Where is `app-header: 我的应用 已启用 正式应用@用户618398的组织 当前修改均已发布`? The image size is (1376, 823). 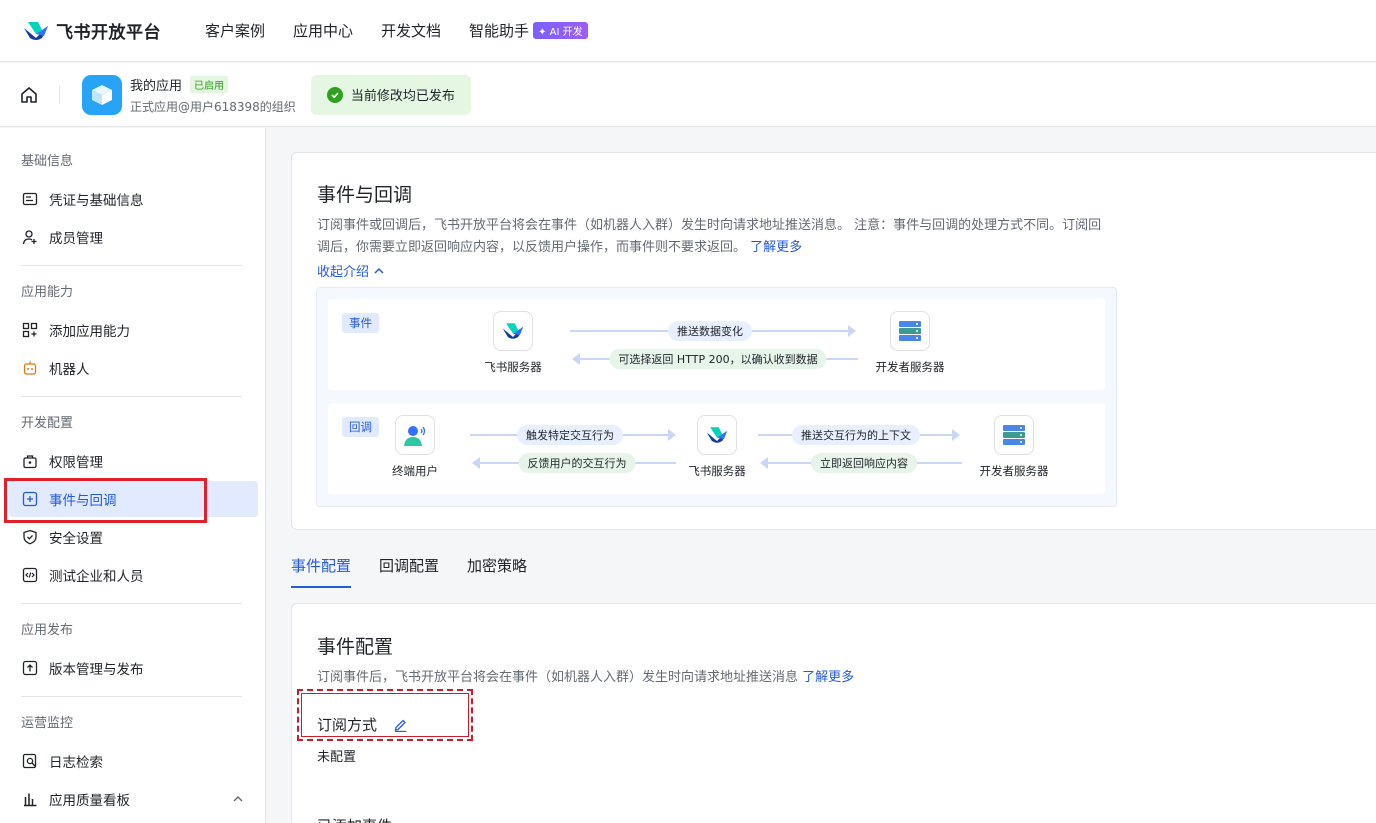 app-header: 我的应用 已启用 正式应用@用户618398的组织 当前修改均已发布 is located at coordinates (688, 95).